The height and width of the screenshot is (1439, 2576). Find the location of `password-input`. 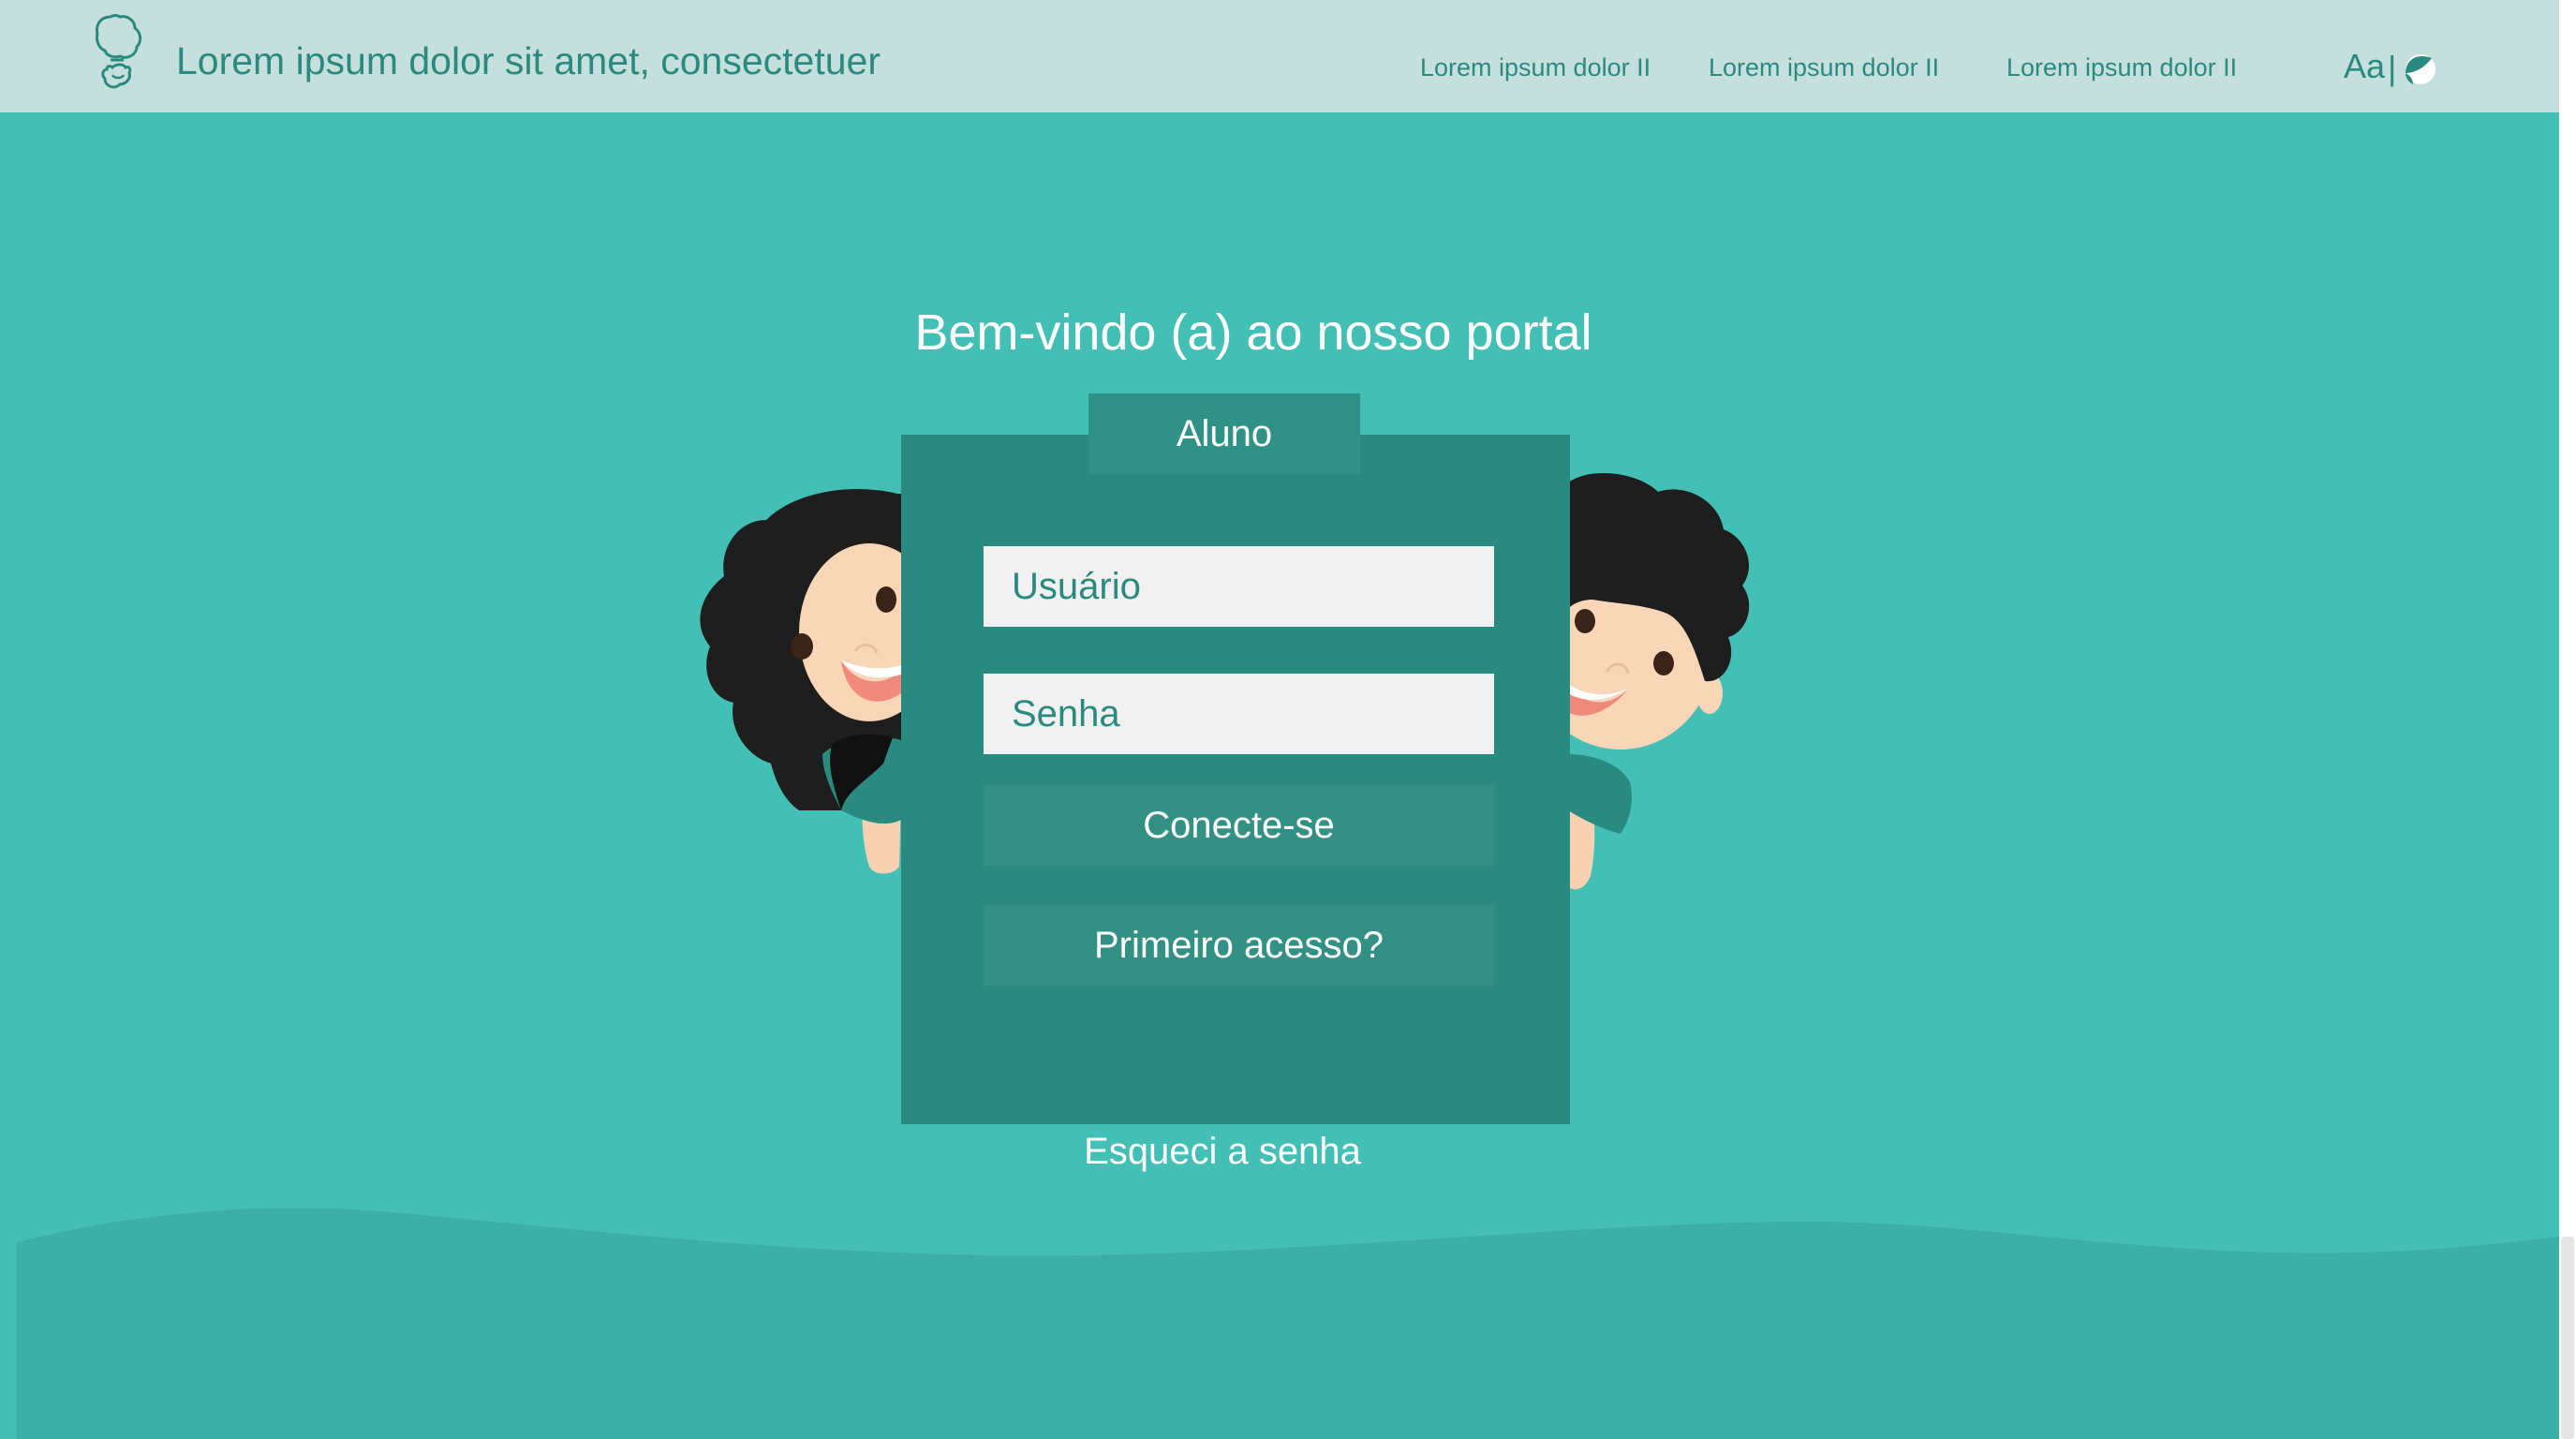

password-input is located at coordinates (1239, 714).